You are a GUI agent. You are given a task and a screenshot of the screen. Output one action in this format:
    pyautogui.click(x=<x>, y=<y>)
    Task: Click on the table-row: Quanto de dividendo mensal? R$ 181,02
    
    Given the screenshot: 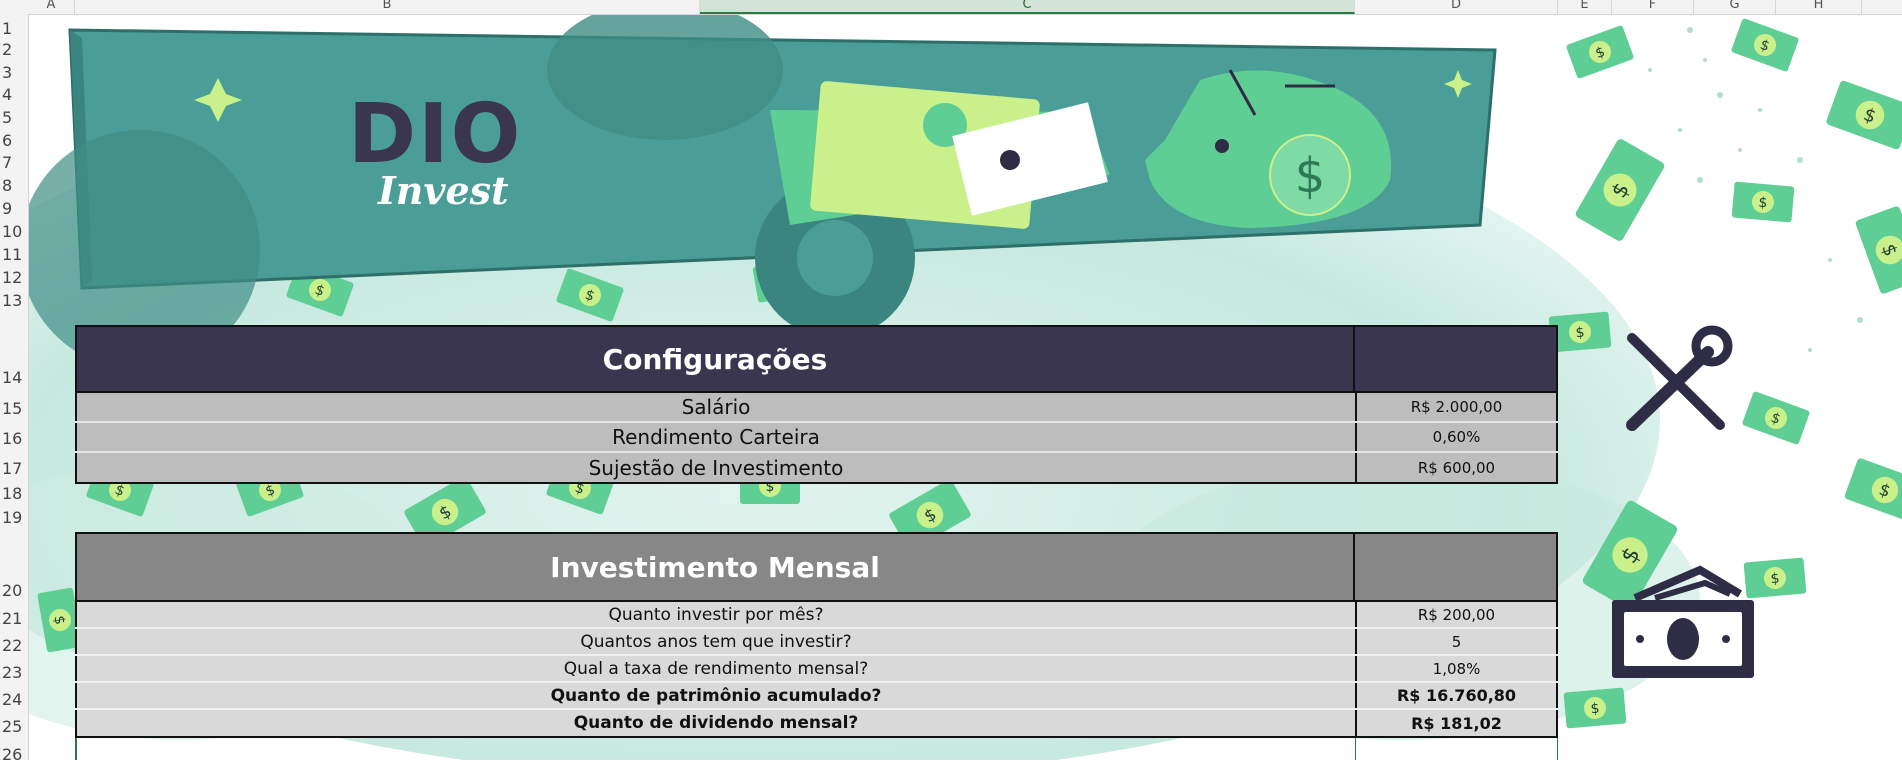 What is the action you would take?
    pyautogui.click(x=816, y=724)
    